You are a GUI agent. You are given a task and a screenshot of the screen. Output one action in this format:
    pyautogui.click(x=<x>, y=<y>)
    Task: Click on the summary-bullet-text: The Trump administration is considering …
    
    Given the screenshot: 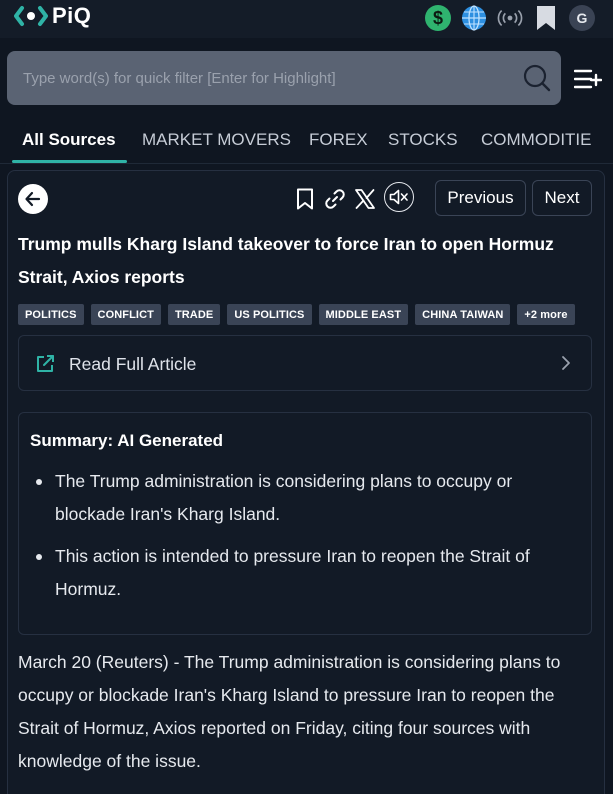 What is the action you would take?
    pyautogui.click(x=284, y=497)
    